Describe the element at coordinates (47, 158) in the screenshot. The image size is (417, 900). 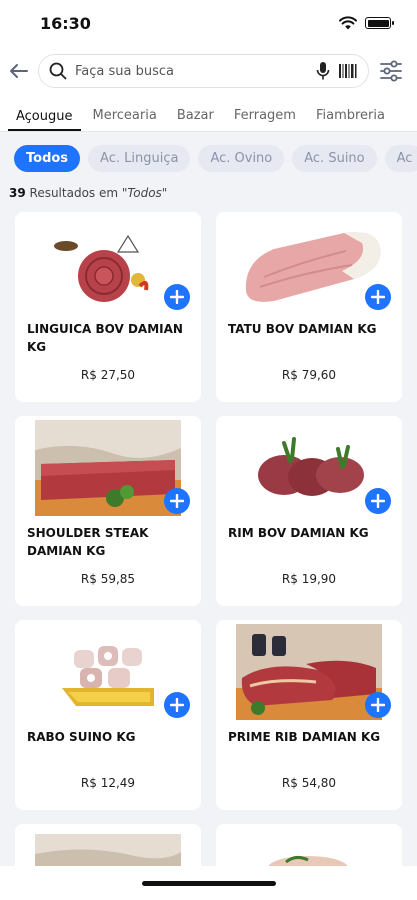
I see `chip-todos: Todos` at that location.